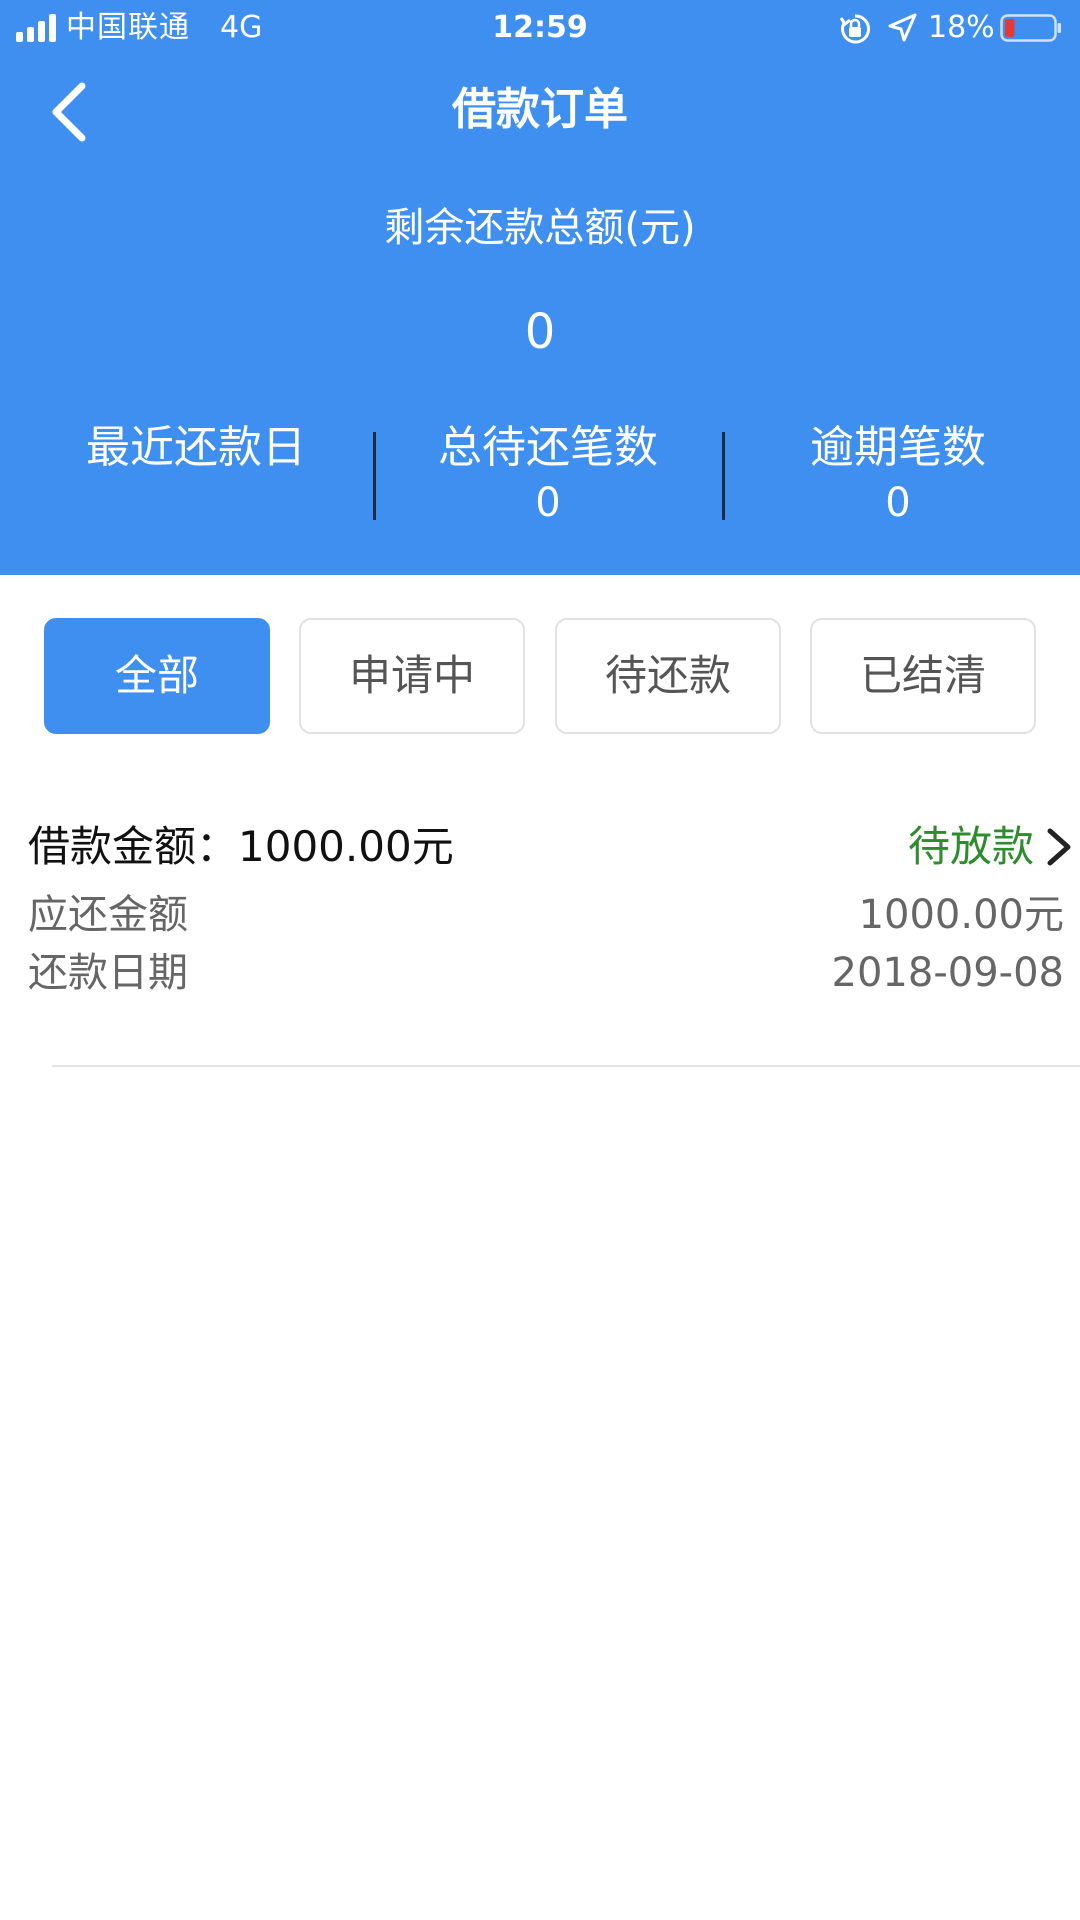 This screenshot has width=1080, height=1920. What do you see at coordinates (898, 447) in the screenshot?
I see `stat-label: 逾期笔数` at bounding box center [898, 447].